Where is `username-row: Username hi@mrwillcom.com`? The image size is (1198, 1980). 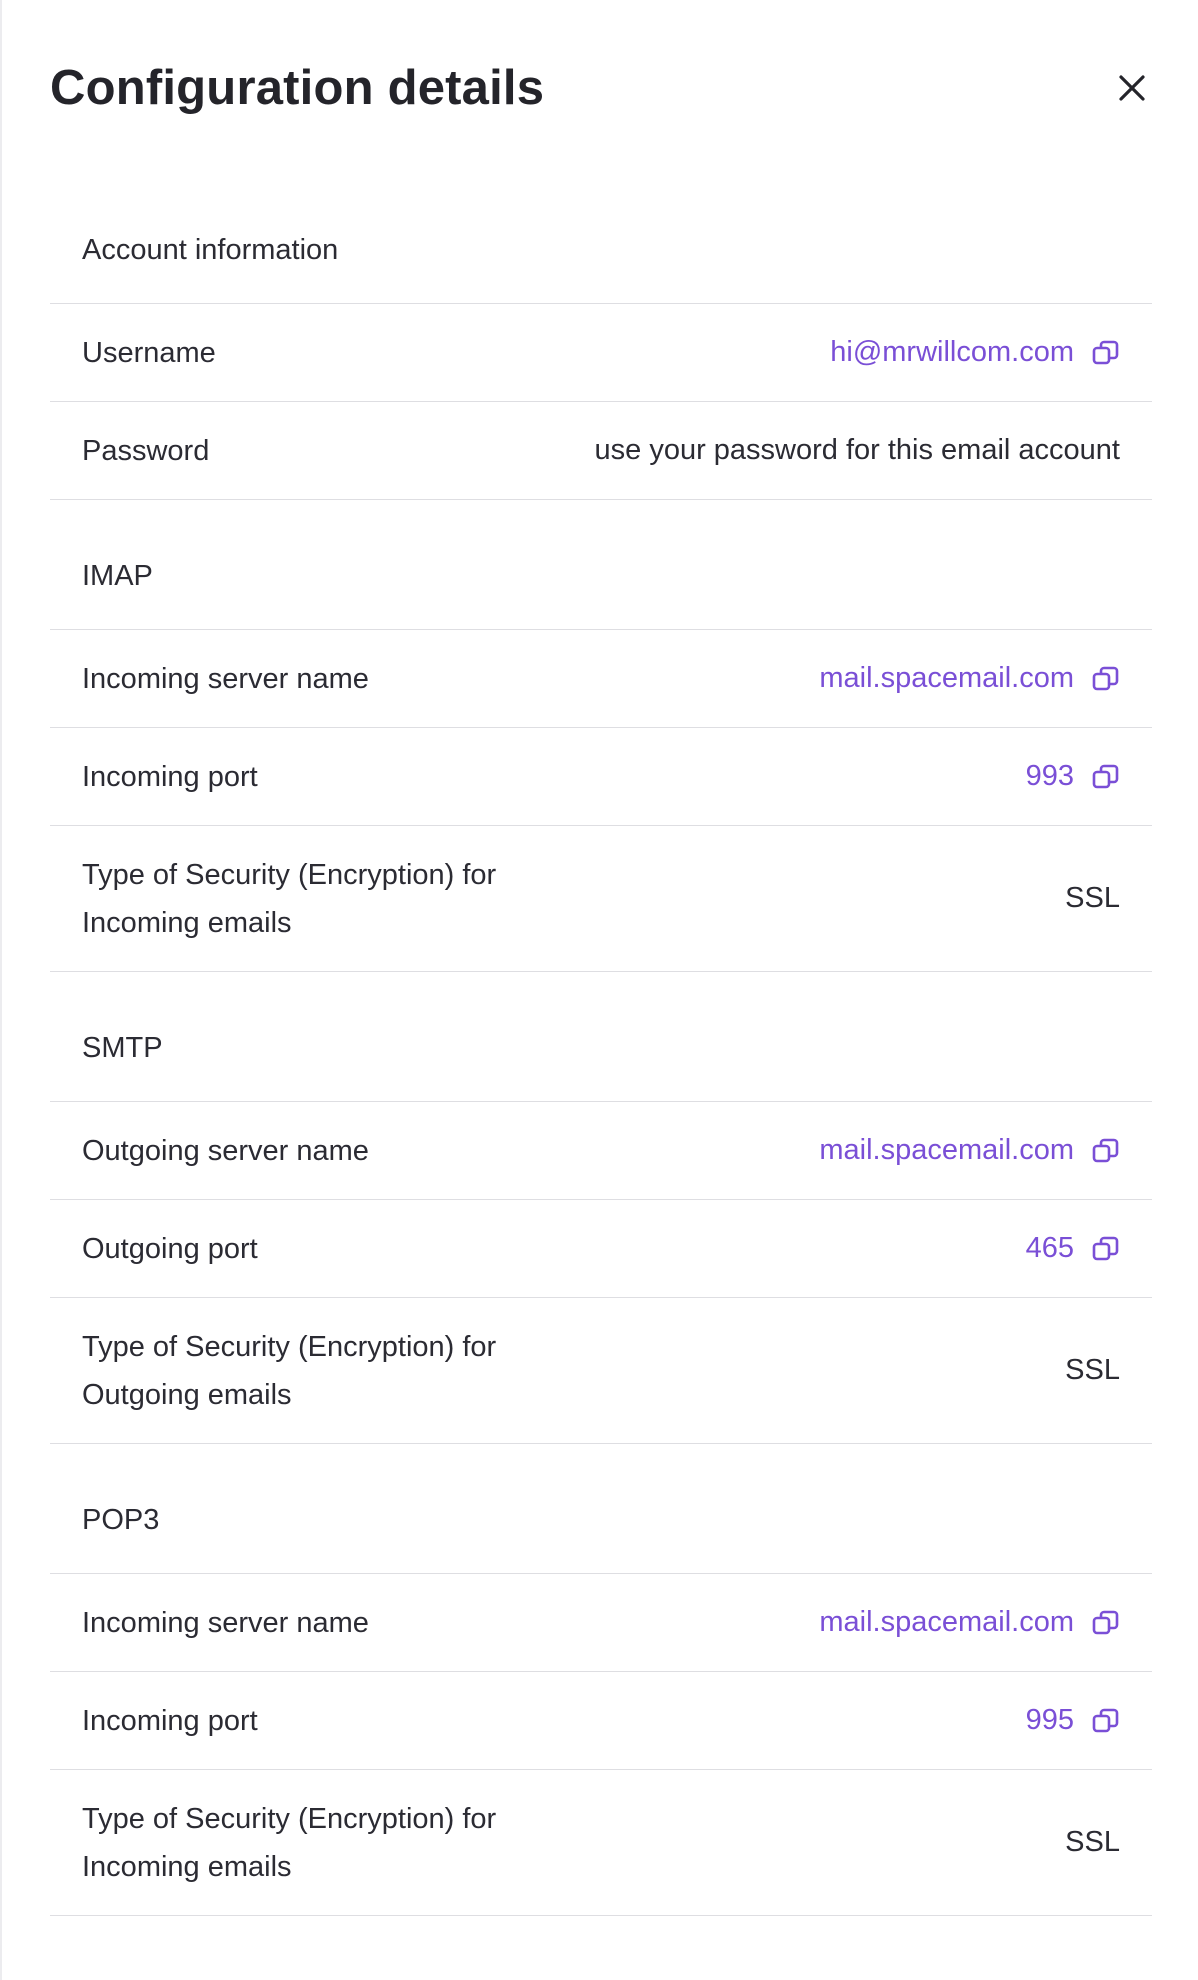 username-row: Username hi@mrwillcom.com is located at coordinates (601, 353).